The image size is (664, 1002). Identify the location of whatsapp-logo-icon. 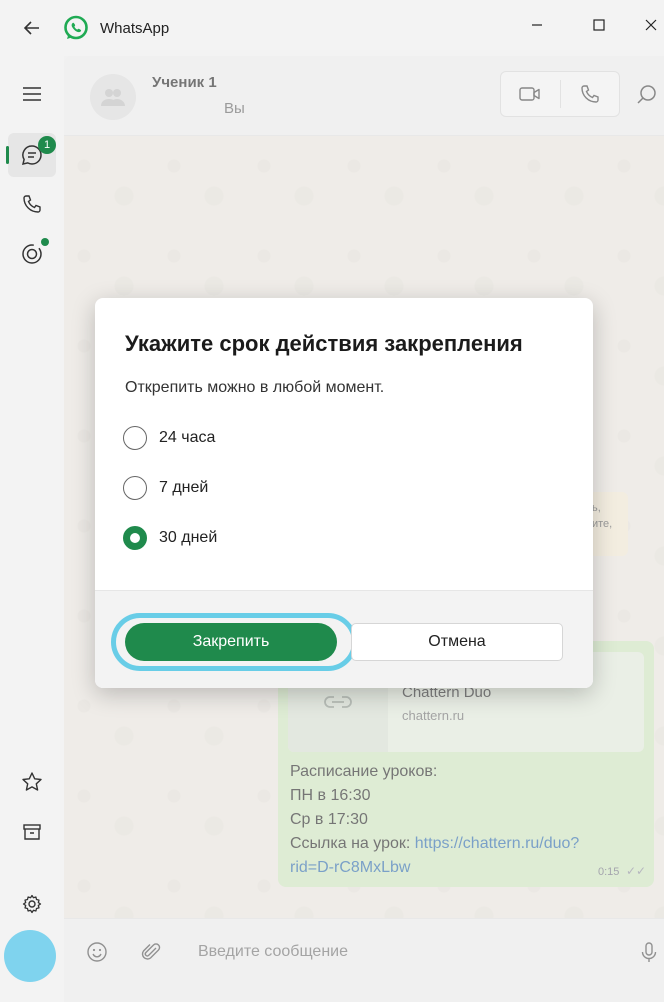
(76, 28).